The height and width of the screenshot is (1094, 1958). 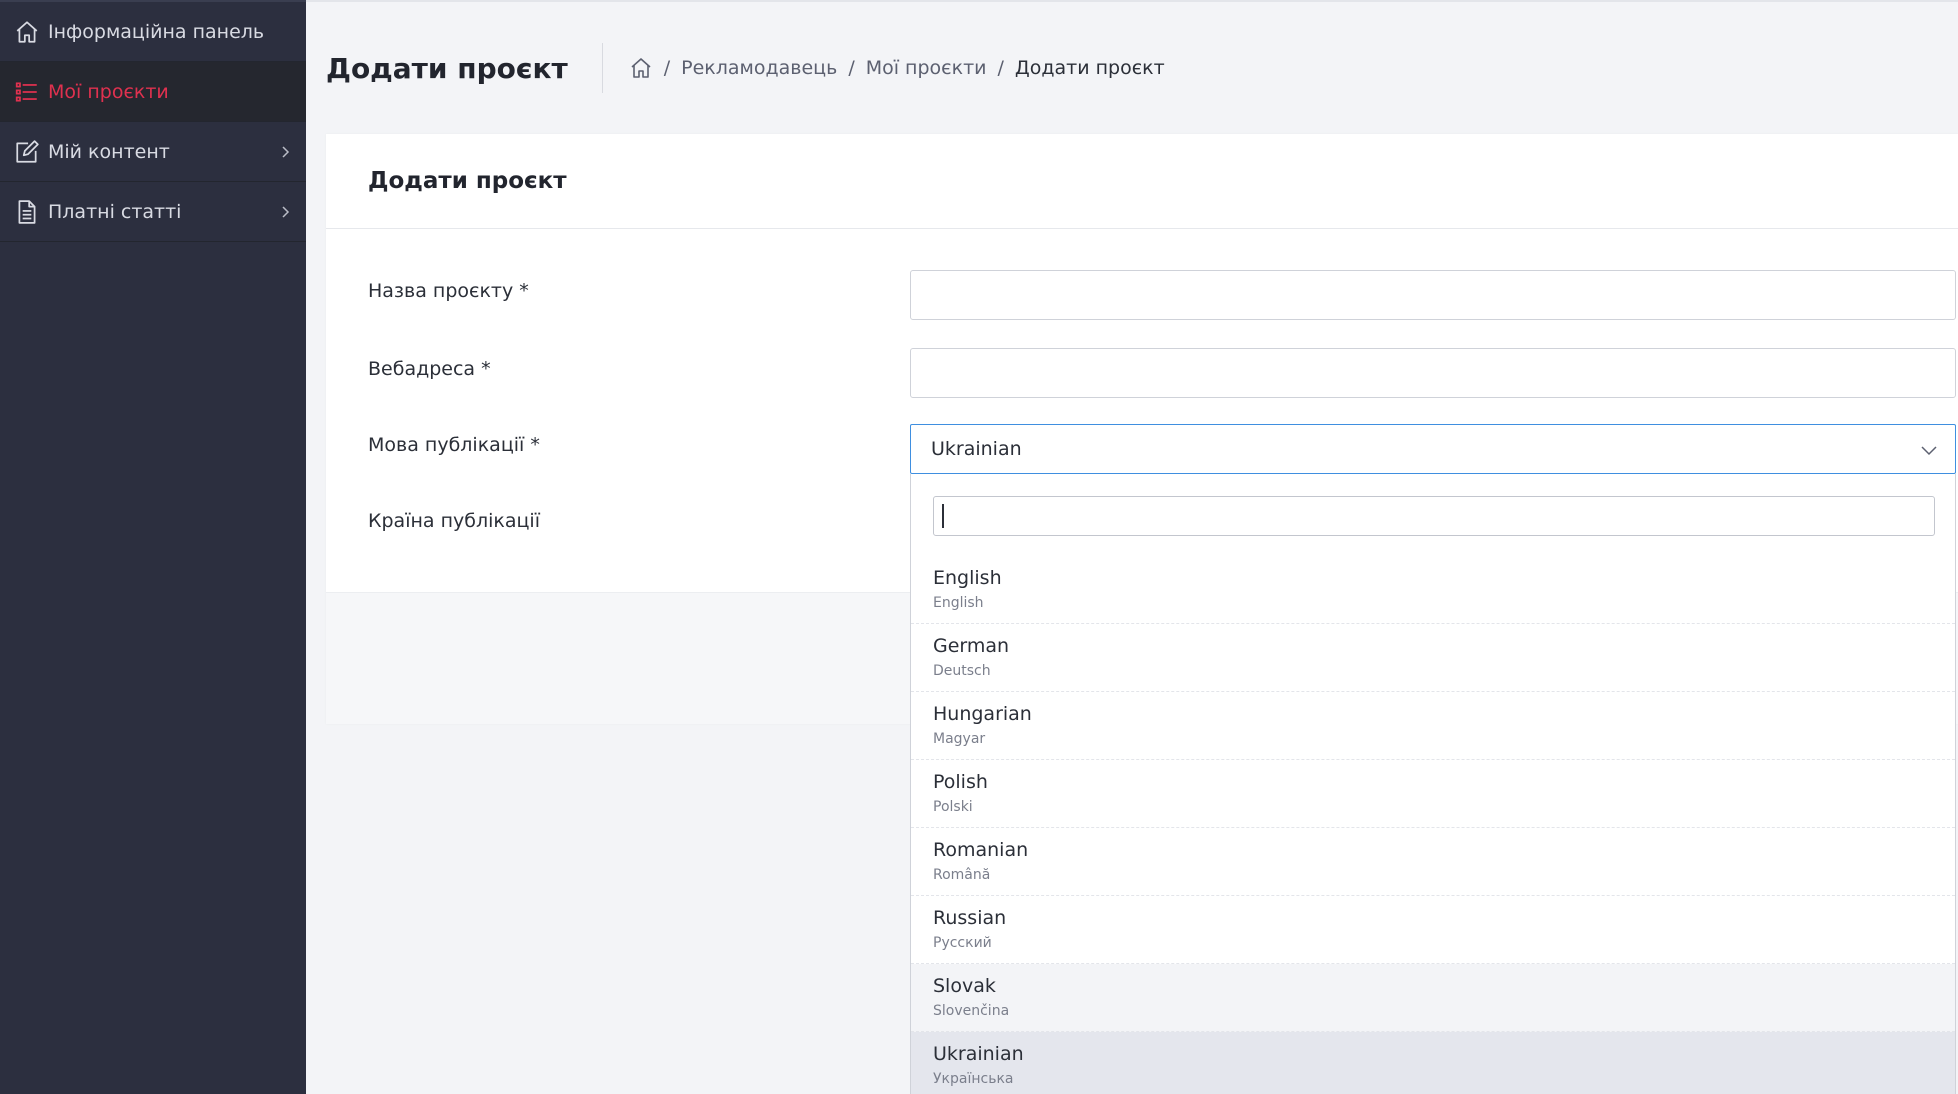 I want to click on edit-icon, so click(x=27, y=152).